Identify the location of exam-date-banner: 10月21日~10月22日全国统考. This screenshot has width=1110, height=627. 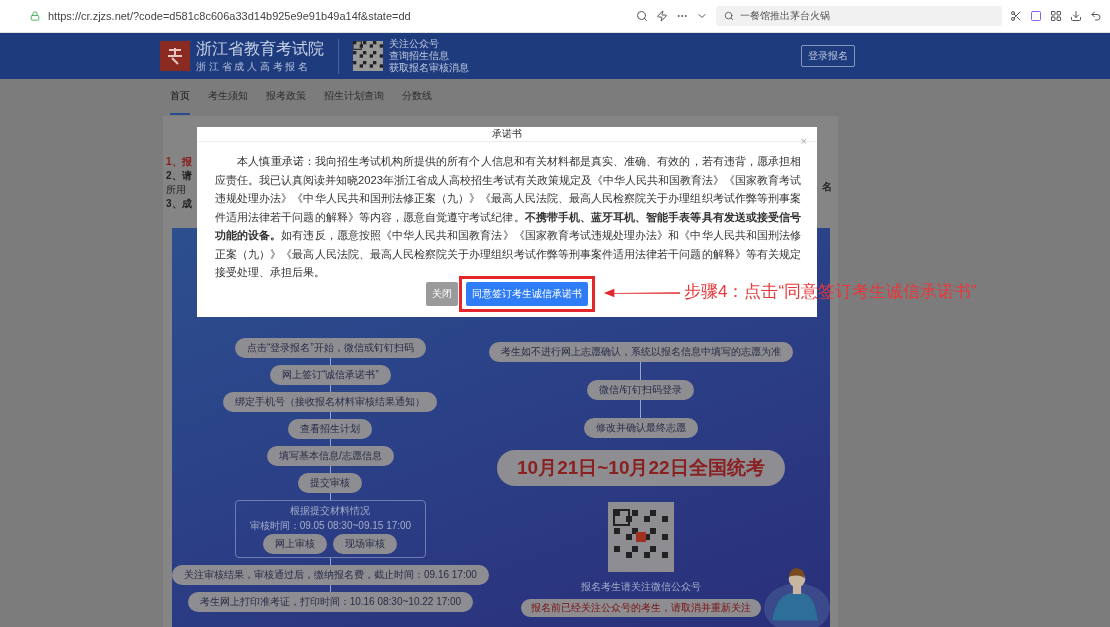
(641, 468).